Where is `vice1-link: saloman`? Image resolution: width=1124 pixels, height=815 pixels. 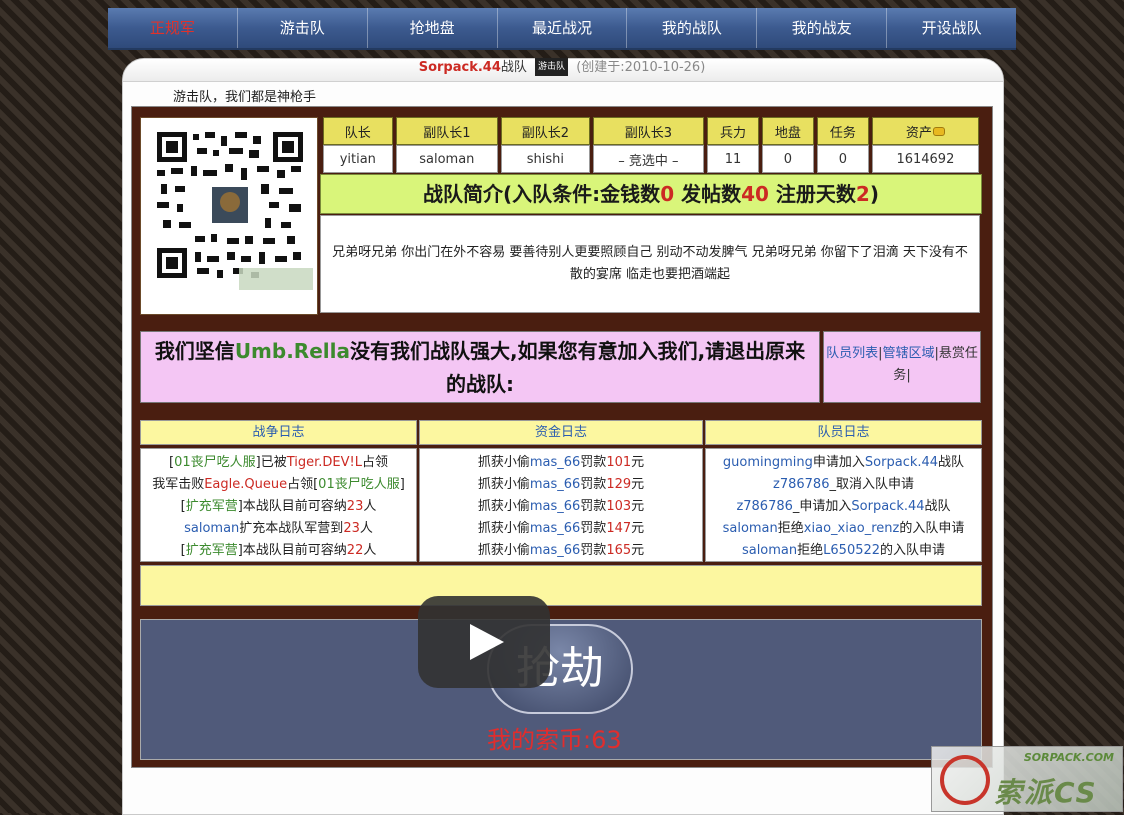 vice1-link: saloman is located at coordinates (447, 159).